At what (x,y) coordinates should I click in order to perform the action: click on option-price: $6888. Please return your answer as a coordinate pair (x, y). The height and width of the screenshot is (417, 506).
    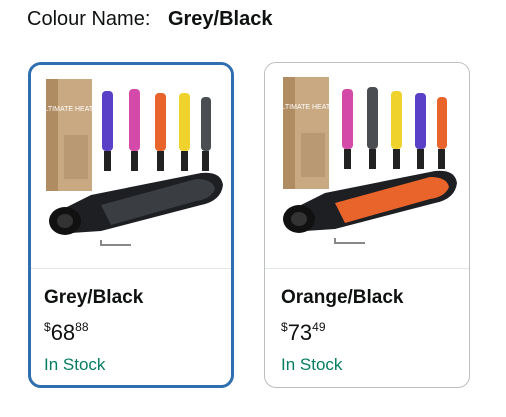
    Looking at the image, I should click on (132, 330).